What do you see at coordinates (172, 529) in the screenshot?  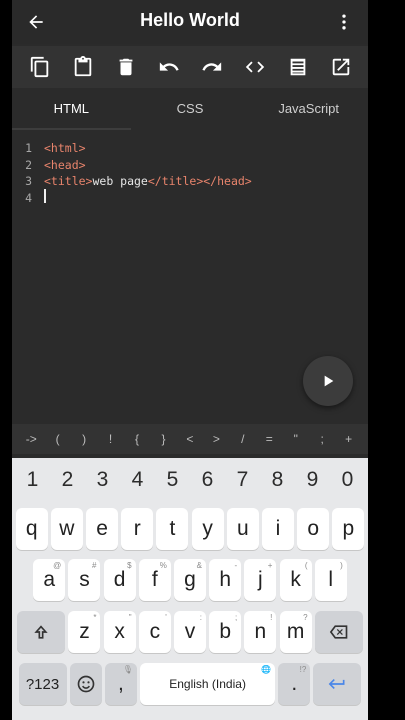 I see `letter-key: t` at bounding box center [172, 529].